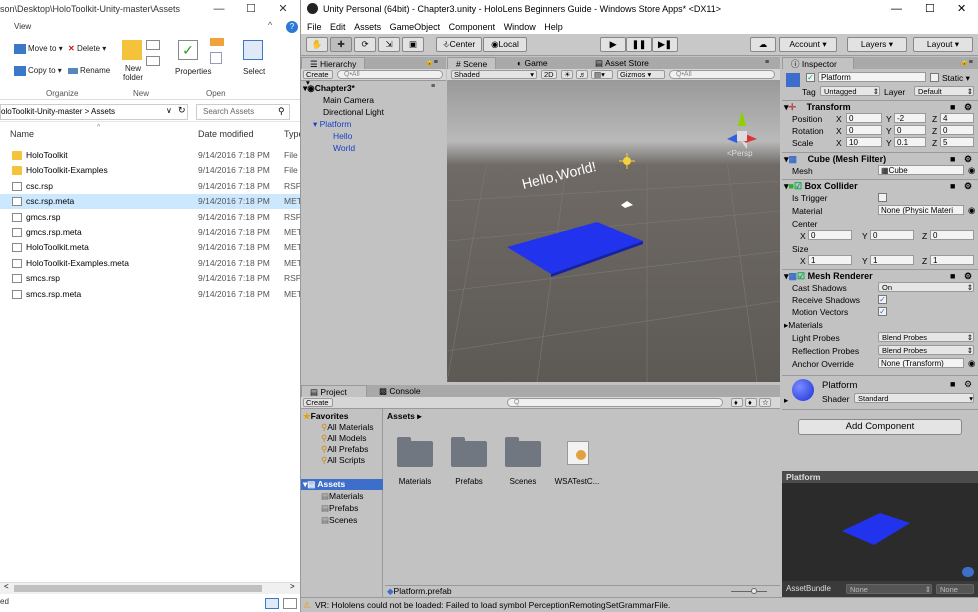  Describe the element at coordinates (353, 112) in the screenshot. I see `hierarchy-item-directional-light: Directional Light` at that location.